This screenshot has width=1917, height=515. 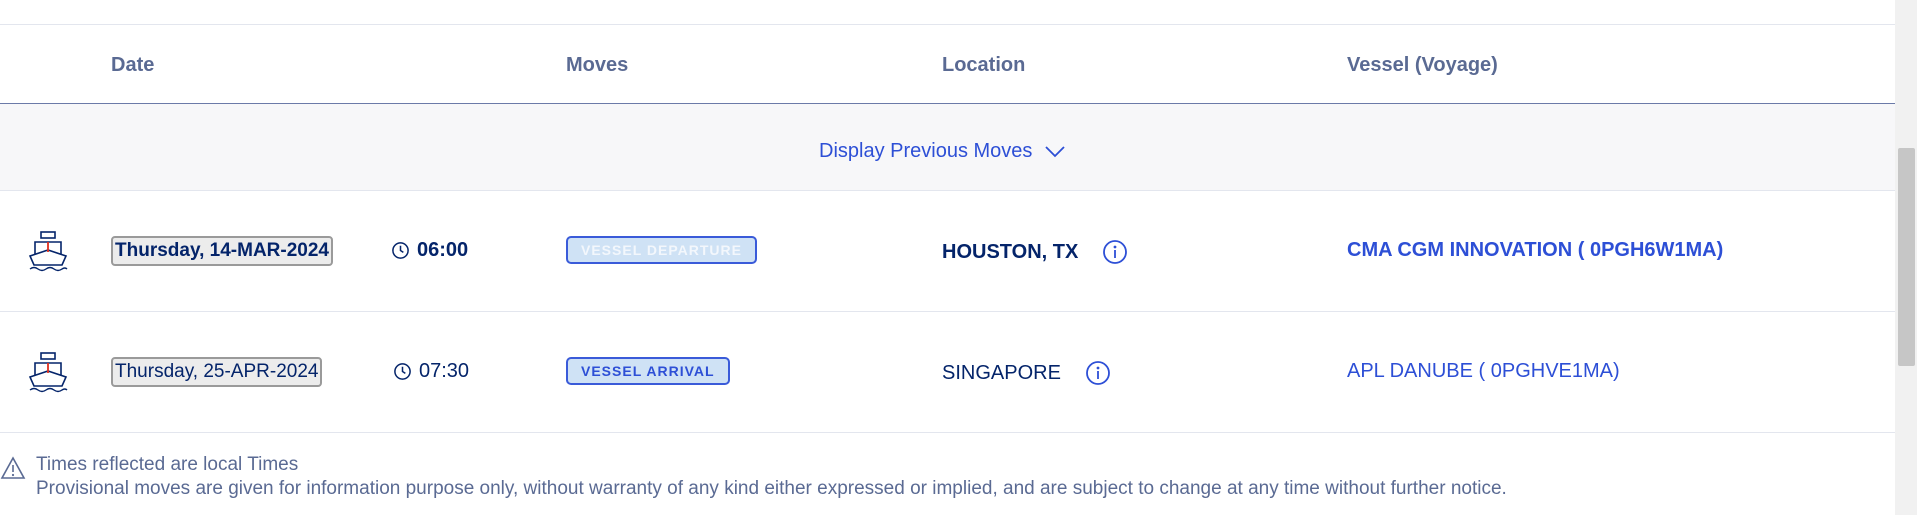 I want to click on warning-icon, so click(x=13, y=467).